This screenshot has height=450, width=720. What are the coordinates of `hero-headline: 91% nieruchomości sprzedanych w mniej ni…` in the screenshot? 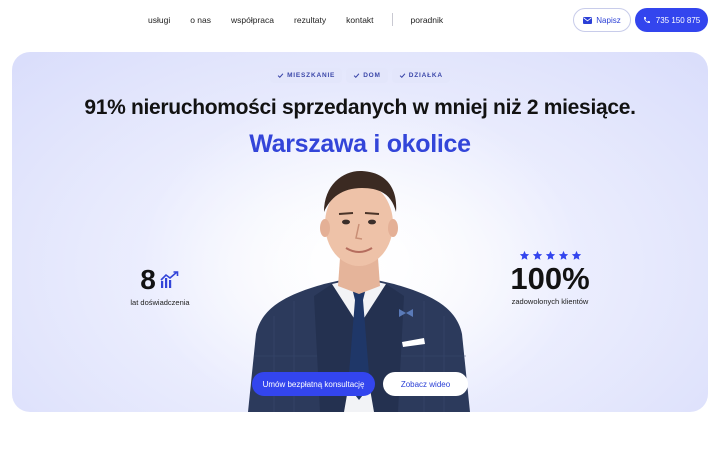 It's located at (360, 107).